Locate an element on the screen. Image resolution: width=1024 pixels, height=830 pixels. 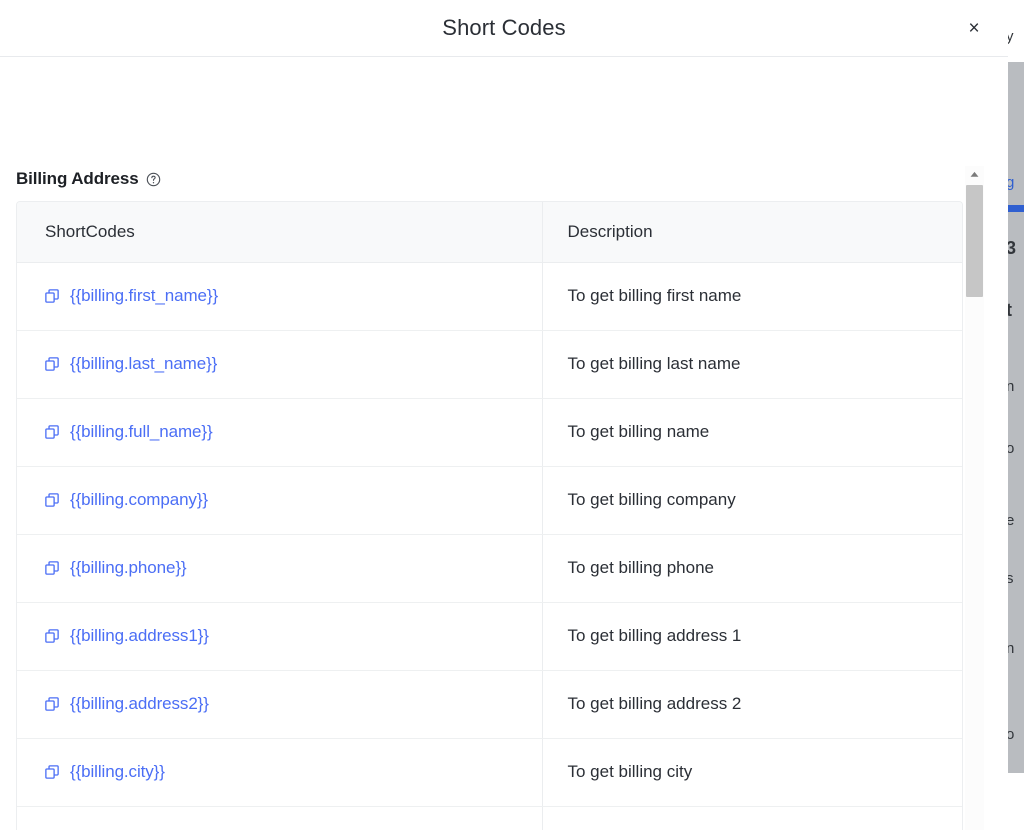
shortcode-text: {{billing.phone}} is located at coordinates (128, 568).